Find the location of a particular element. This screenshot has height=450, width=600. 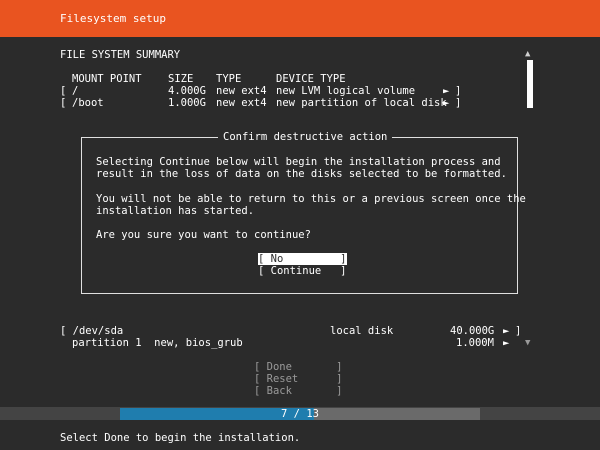

column-type: TYPE is located at coordinates (229, 79).